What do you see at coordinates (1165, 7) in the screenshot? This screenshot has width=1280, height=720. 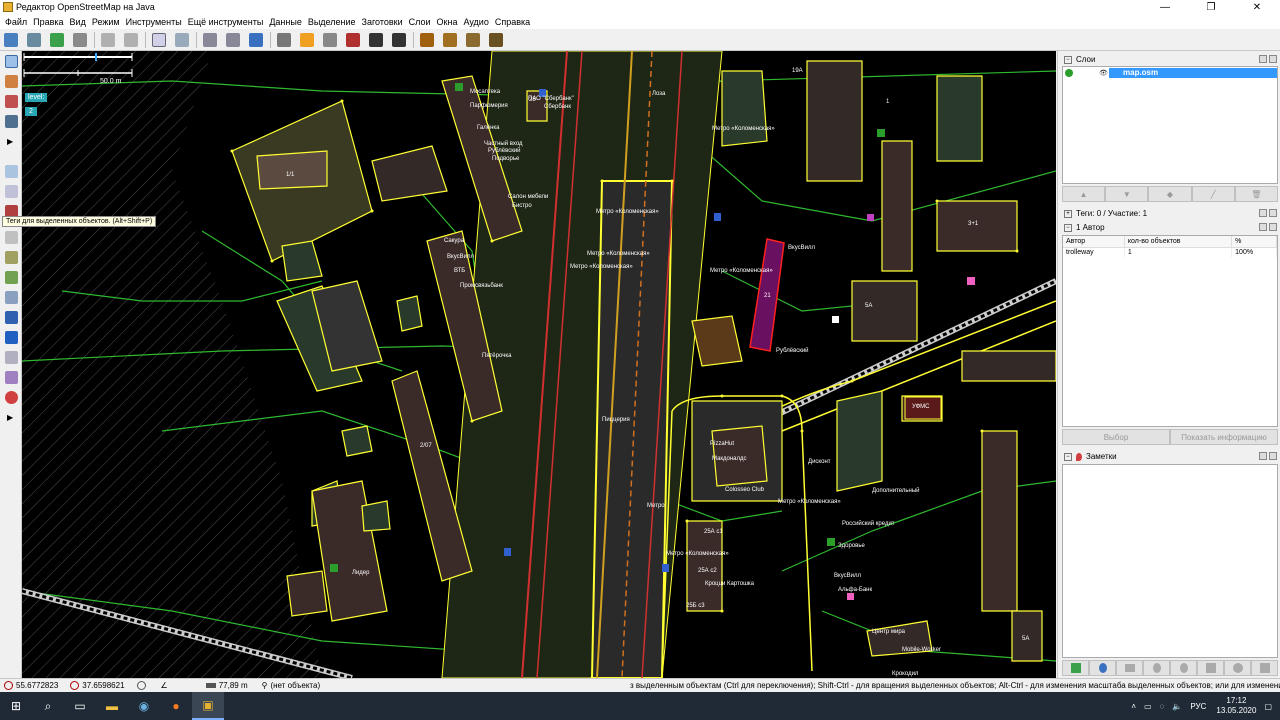 I see `minimize-button: —` at bounding box center [1165, 7].